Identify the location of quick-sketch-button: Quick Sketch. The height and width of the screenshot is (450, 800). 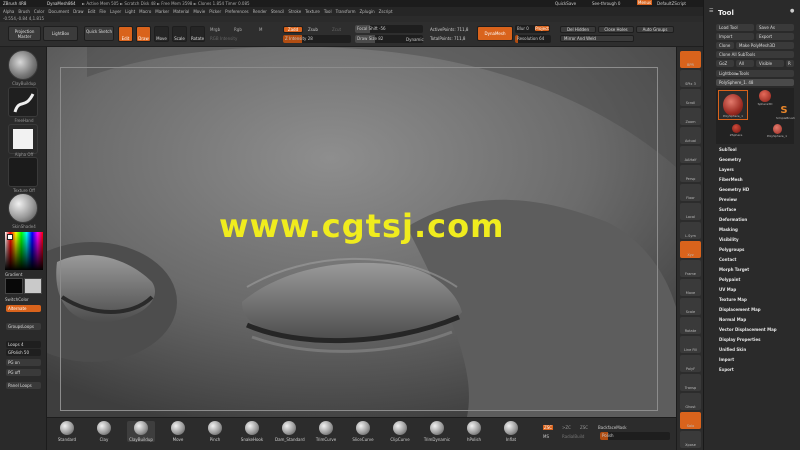
(99, 33).